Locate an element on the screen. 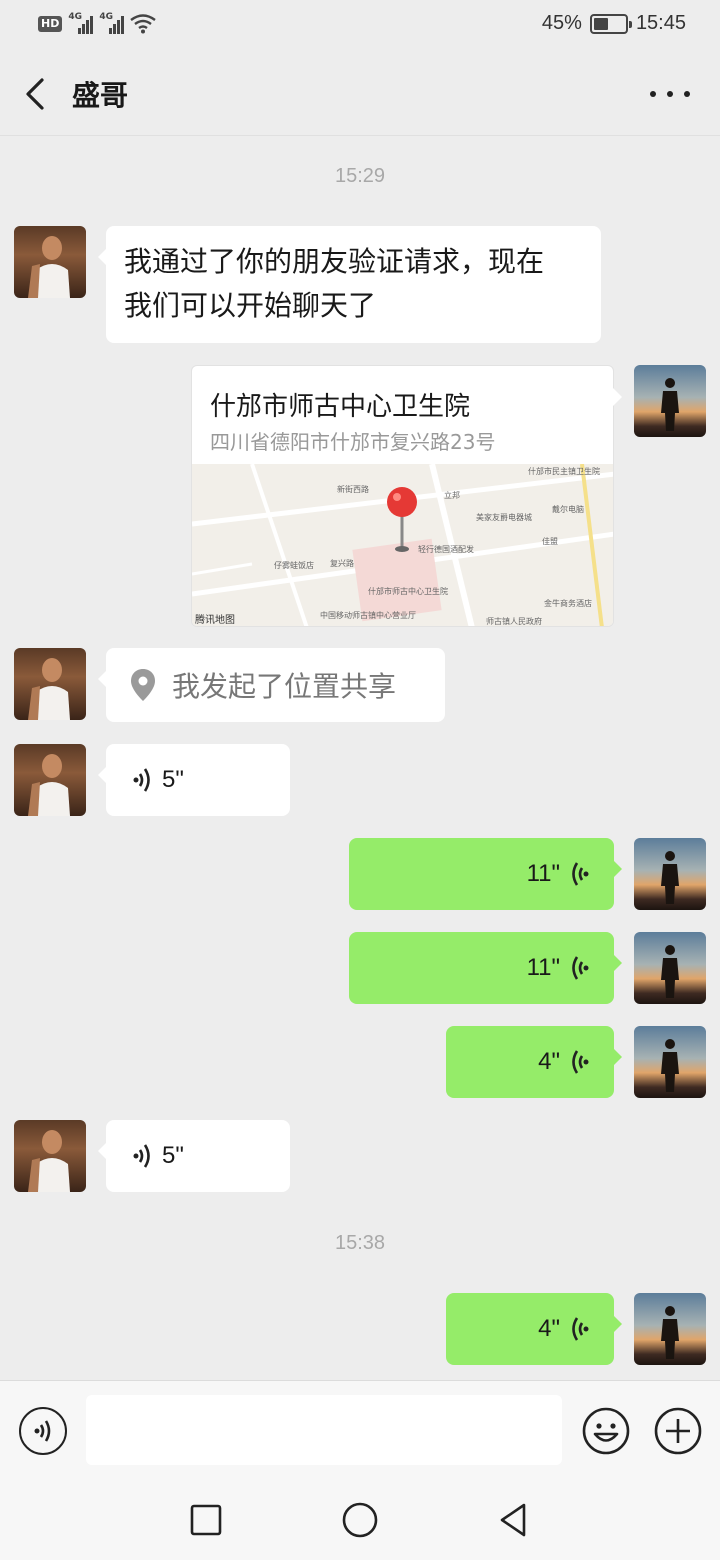 The image size is (720, 1560). input-bar is located at coordinates (360, 1429).